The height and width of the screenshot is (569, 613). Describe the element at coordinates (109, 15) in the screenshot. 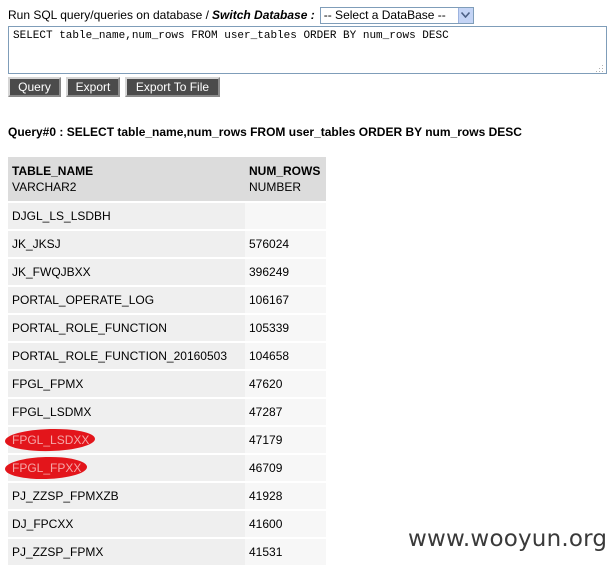

I see `run-sql-prompt: Run SQL query/queries on database /` at that location.